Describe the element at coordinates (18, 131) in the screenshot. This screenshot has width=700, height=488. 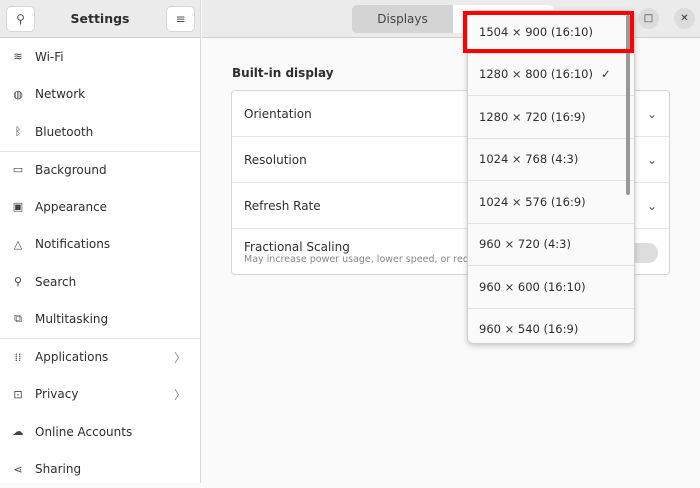
I see `bluetooth-icon: ᛒ` at that location.